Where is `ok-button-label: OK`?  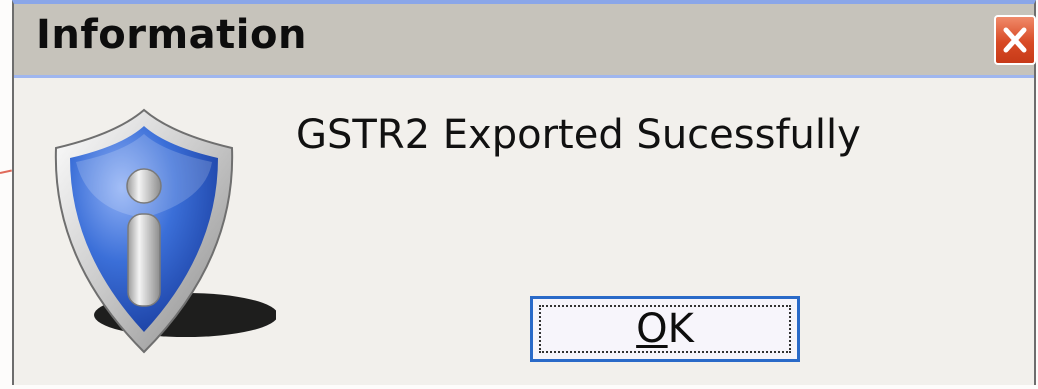
ok-button-label: OK is located at coordinates (665, 329).